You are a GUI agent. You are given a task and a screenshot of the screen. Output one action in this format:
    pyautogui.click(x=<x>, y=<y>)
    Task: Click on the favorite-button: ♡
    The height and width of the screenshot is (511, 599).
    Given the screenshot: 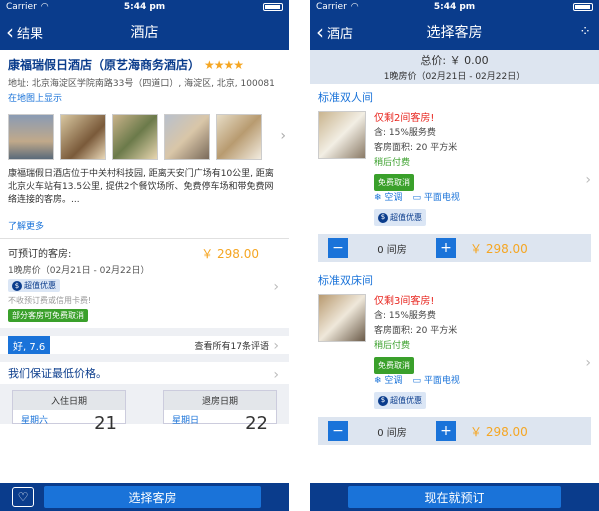 What is the action you would take?
    pyautogui.click(x=23, y=497)
    